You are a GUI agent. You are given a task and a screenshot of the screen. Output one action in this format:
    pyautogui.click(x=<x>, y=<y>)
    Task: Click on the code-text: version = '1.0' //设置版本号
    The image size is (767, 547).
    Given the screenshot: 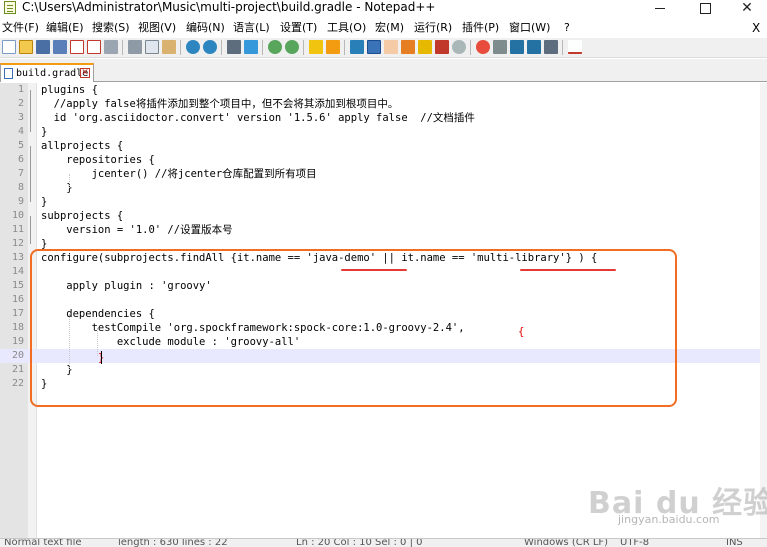 What is the action you would take?
    pyautogui.click(x=137, y=230)
    